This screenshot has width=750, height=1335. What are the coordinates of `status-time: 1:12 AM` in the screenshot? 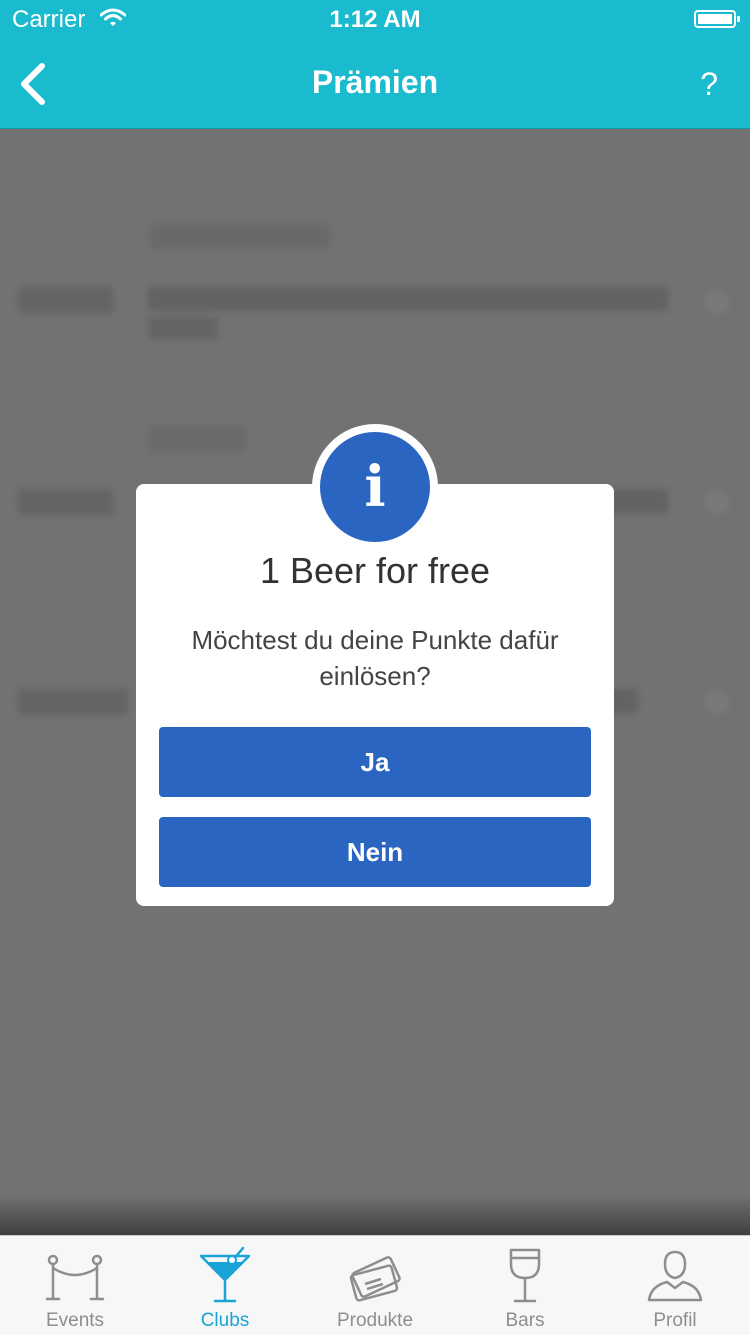 It's located at (375, 19).